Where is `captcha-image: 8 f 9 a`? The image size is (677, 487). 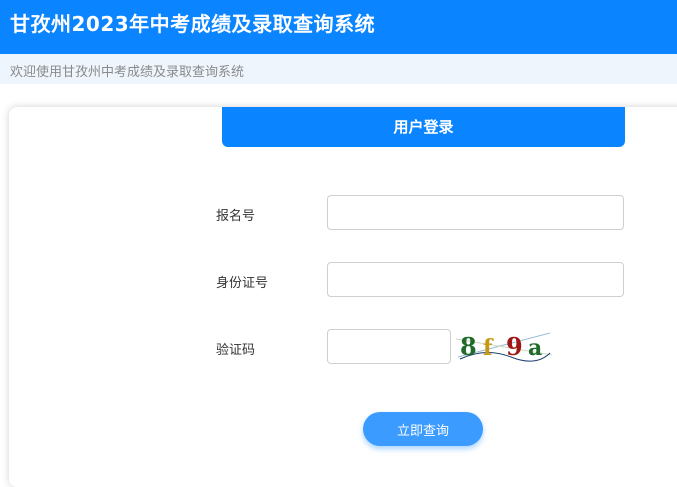 captcha-image: 8 f 9 a is located at coordinates (504, 345).